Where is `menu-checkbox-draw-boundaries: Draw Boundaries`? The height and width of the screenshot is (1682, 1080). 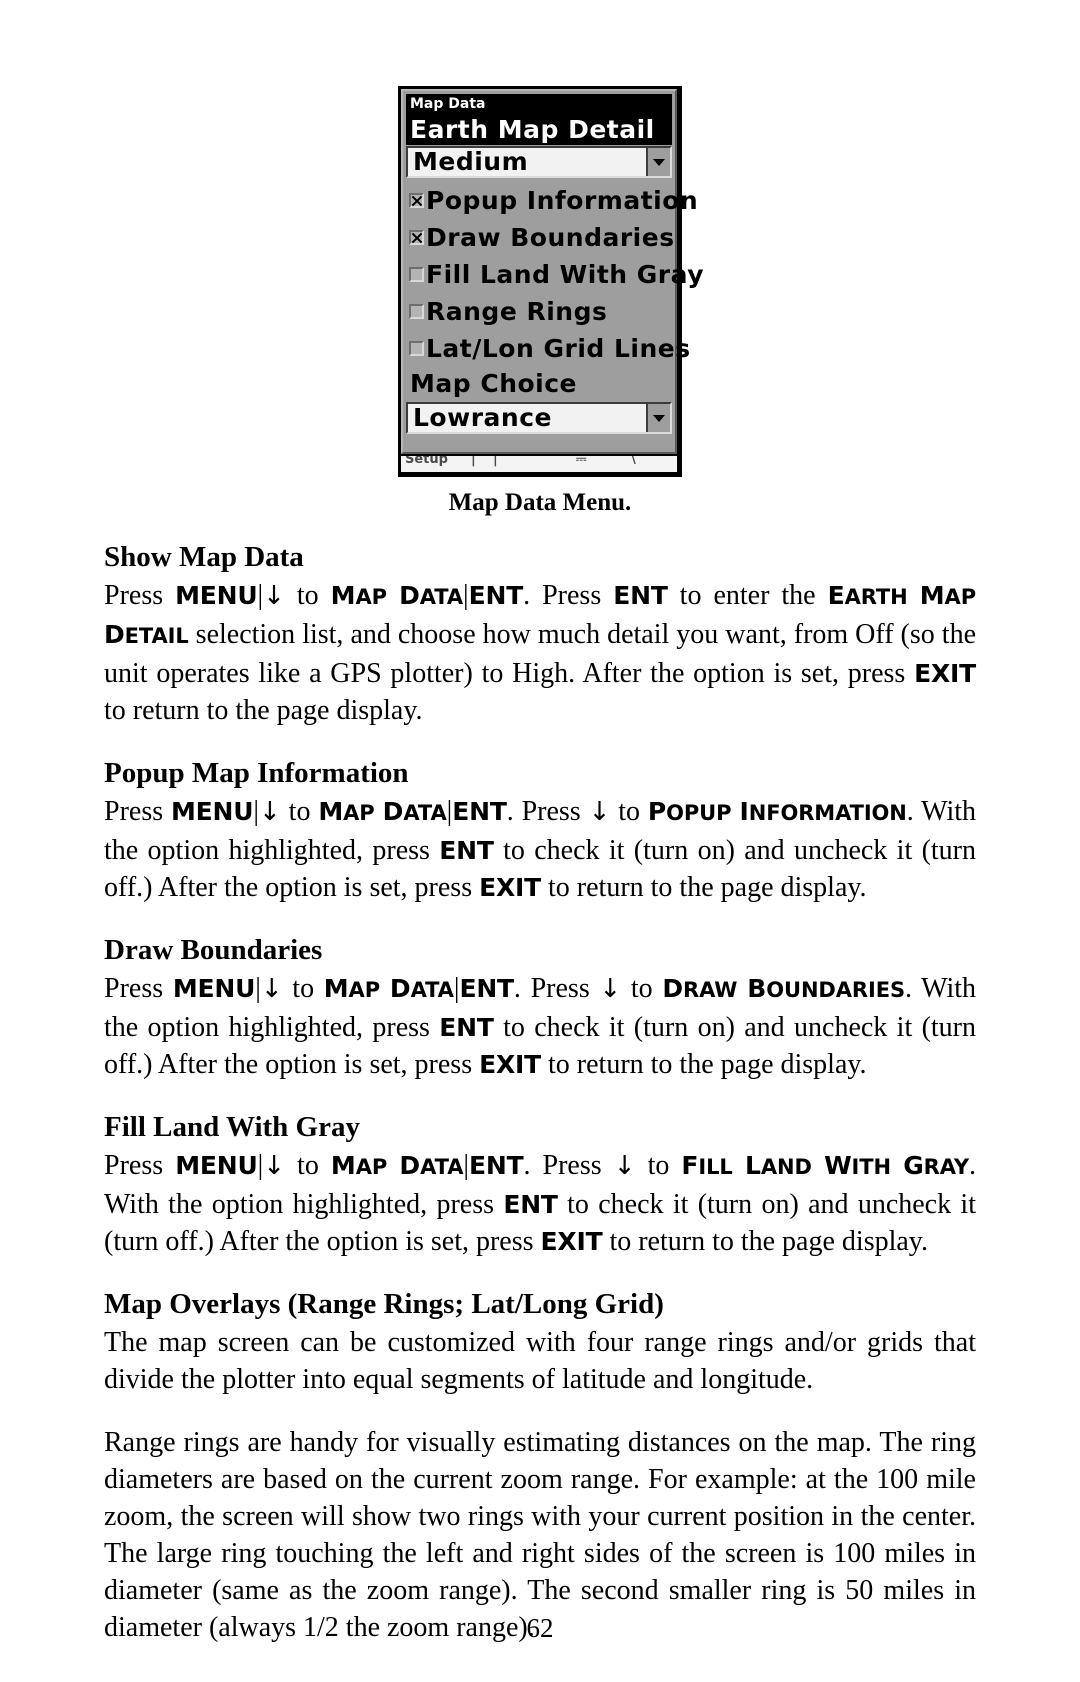 menu-checkbox-draw-boundaries: Draw Boundaries is located at coordinates (540, 237).